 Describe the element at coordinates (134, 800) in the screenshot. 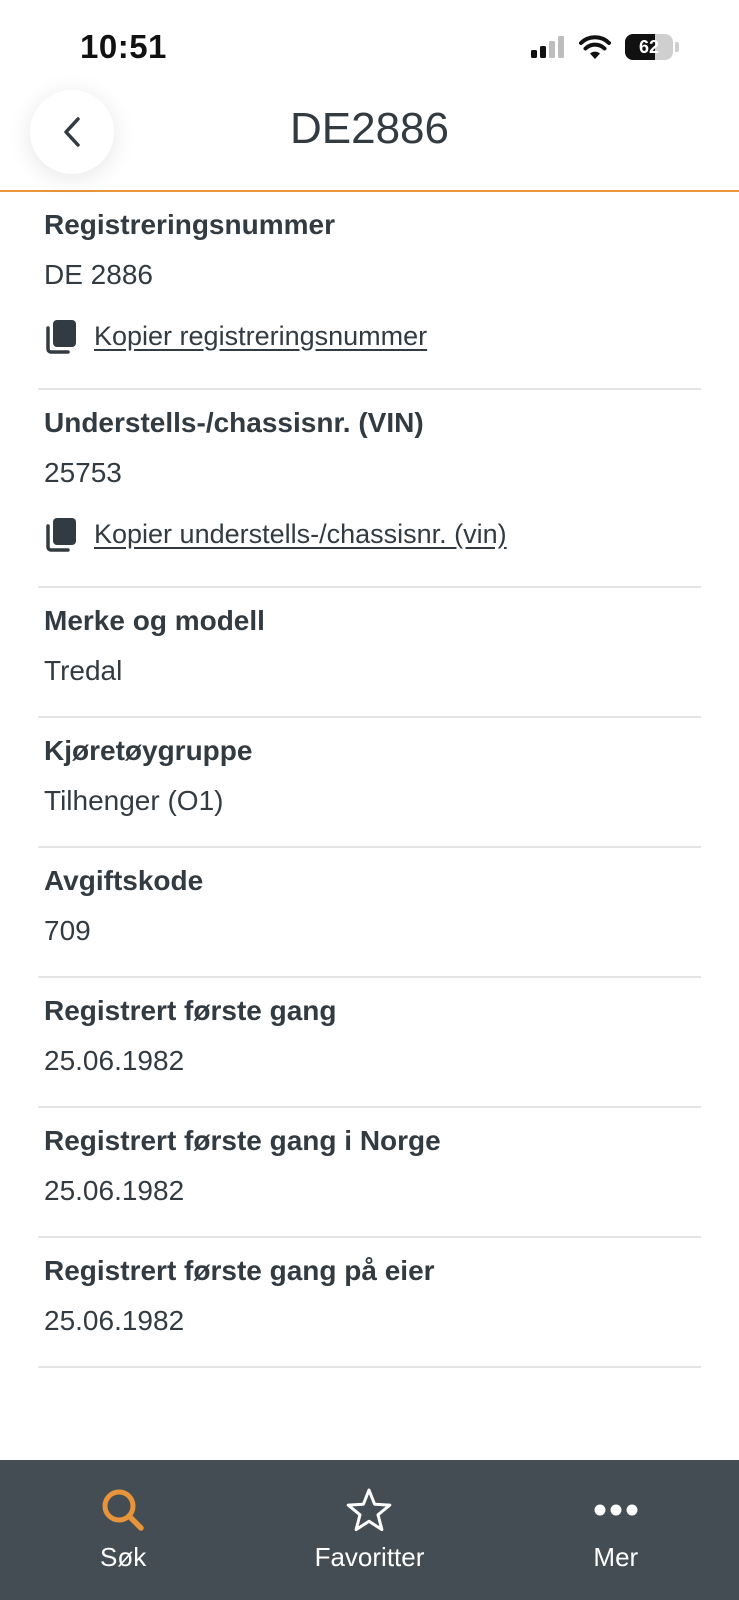

I see `field-value: Tilhenger (O1)` at that location.